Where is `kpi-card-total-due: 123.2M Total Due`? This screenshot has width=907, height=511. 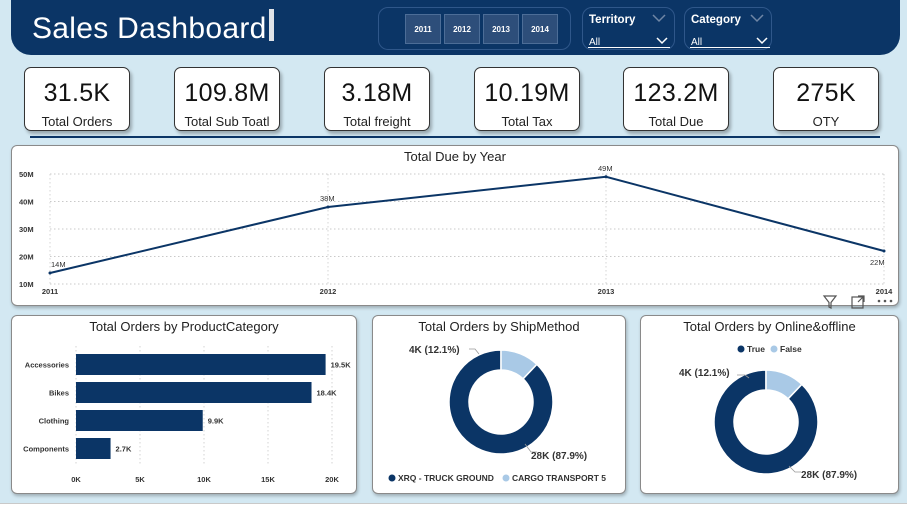 kpi-card-total-due: 123.2M Total Due is located at coordinates (676, 99).